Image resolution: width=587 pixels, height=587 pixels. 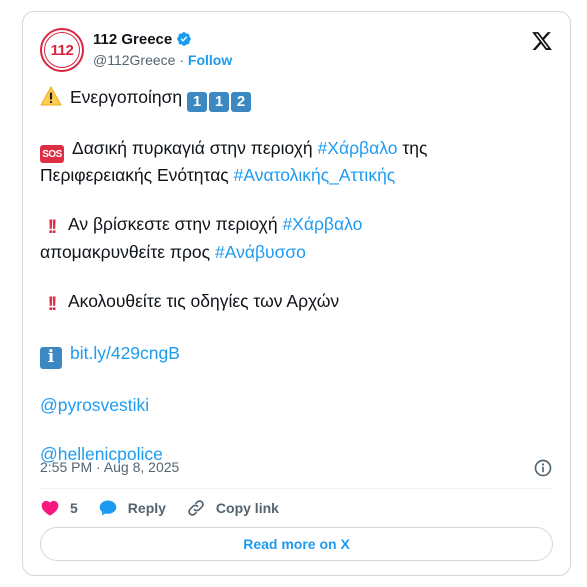 What do you see at coordinates (296, 50) in the screenshot?
I see `tweet-header: 112 112 Greece @112Greece · Follow` at bounding box center [296, 50].